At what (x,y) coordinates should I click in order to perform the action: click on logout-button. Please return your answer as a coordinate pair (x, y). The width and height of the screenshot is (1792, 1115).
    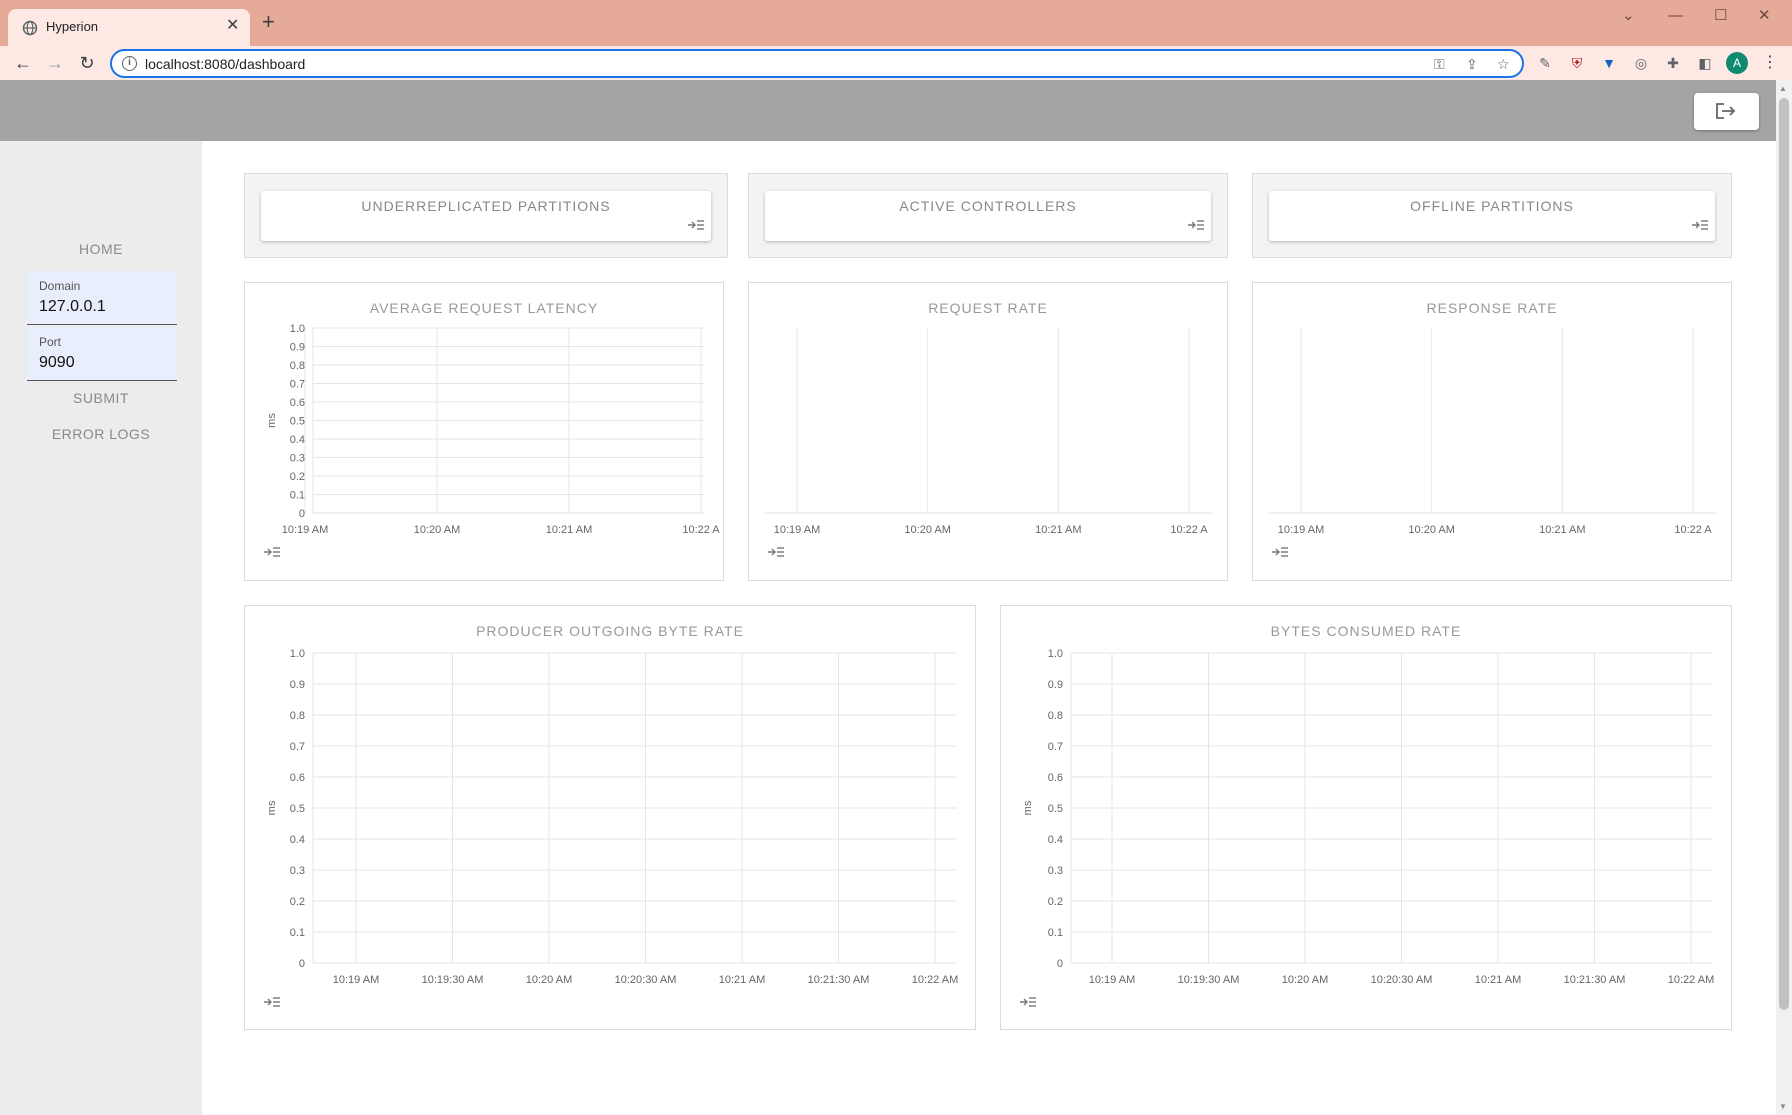
    Looking at the image, I should click on (1726, 111).